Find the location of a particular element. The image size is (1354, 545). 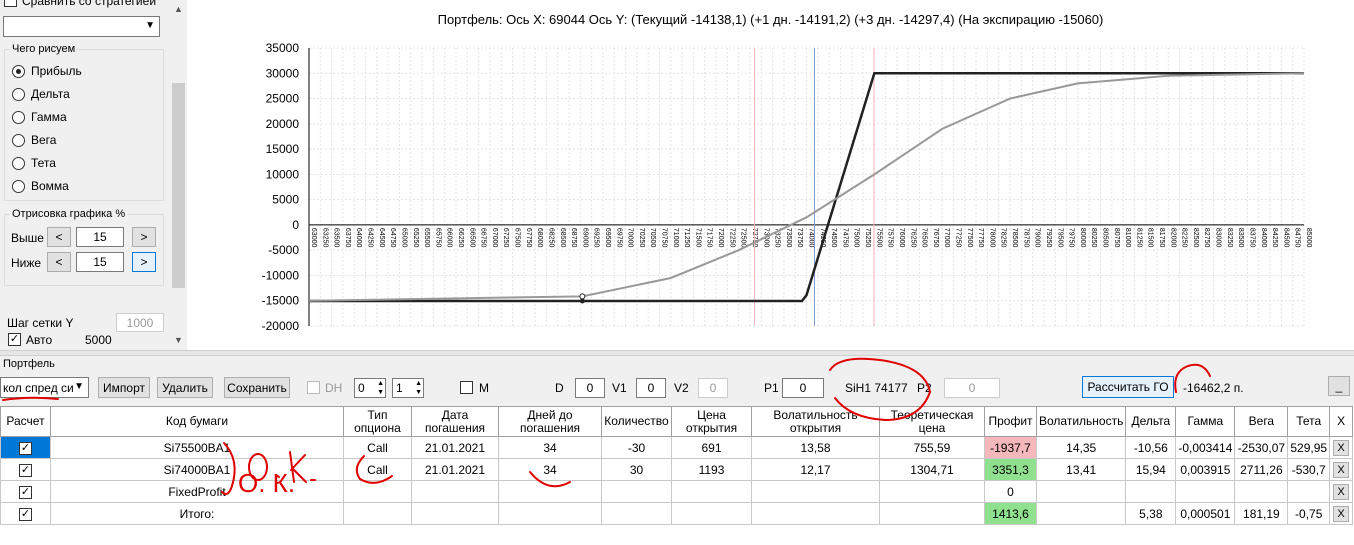

code-cell: Si74000BA1 is located at coordinates (197, 469).